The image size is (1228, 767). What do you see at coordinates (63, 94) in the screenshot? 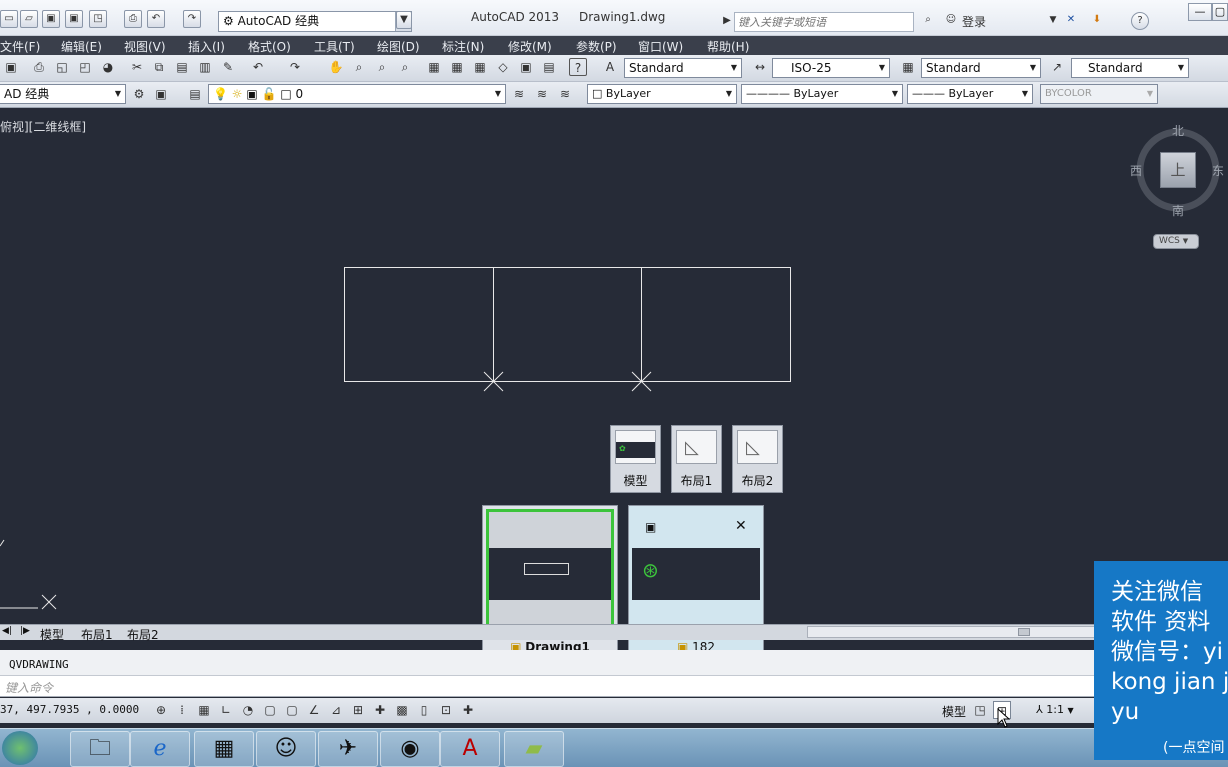
I see `workspace-select-2: AD 经典 ▼` at bounding box center [63, 94].